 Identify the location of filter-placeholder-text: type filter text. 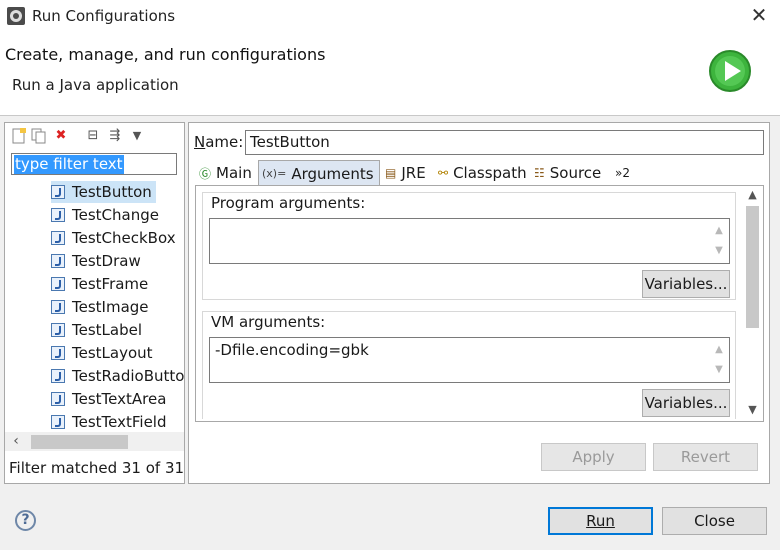
(69, 164).